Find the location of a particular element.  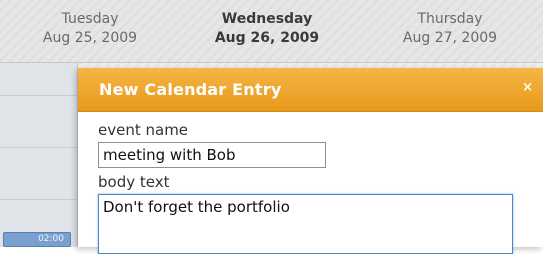

event-name-input is located at coordinates (212, 155).